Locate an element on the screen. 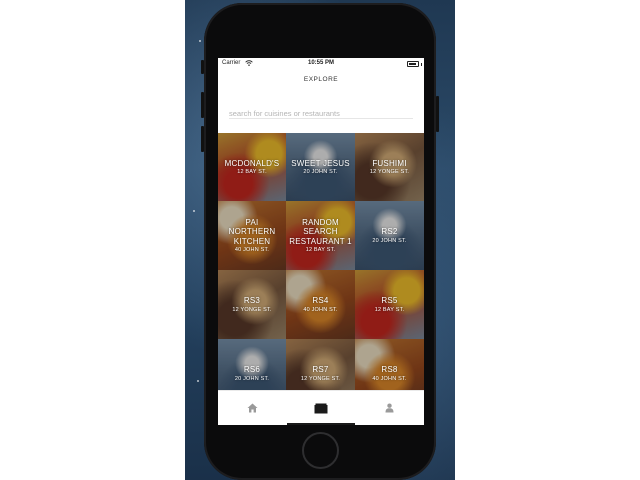 This screenshot has height=480, width=640. restaurant-caption: RS5 12 BAY ST. is located at coordinates (389, 304).